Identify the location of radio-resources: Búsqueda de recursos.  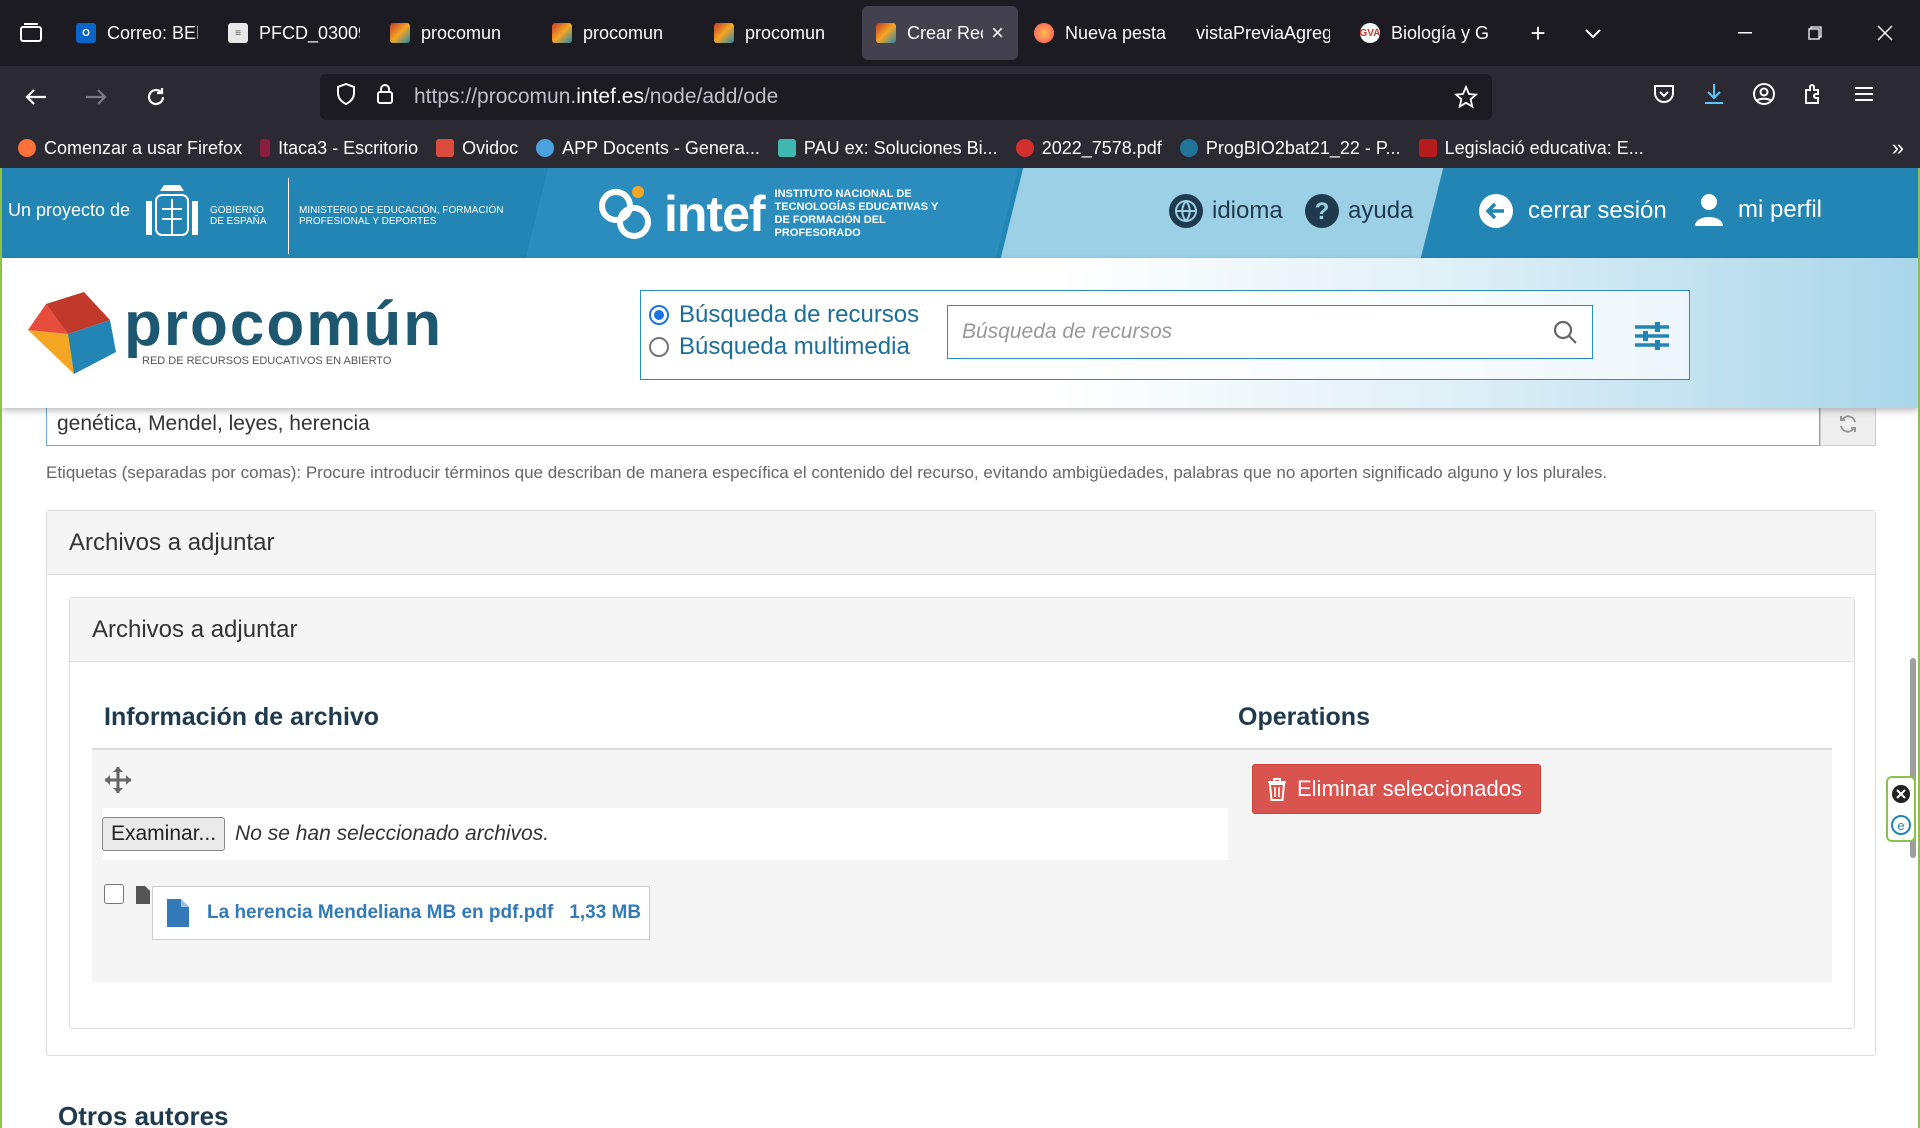
(784, 315).